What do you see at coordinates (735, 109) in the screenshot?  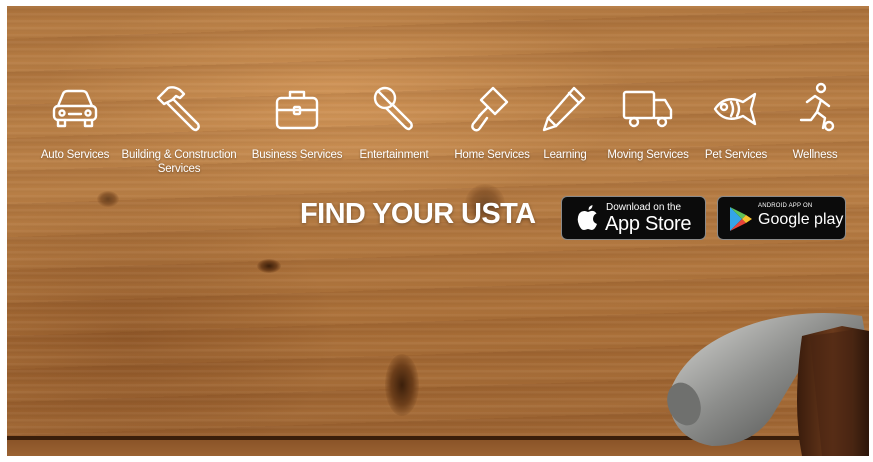 I see `fish-icon` at bounding box center [735, 109].